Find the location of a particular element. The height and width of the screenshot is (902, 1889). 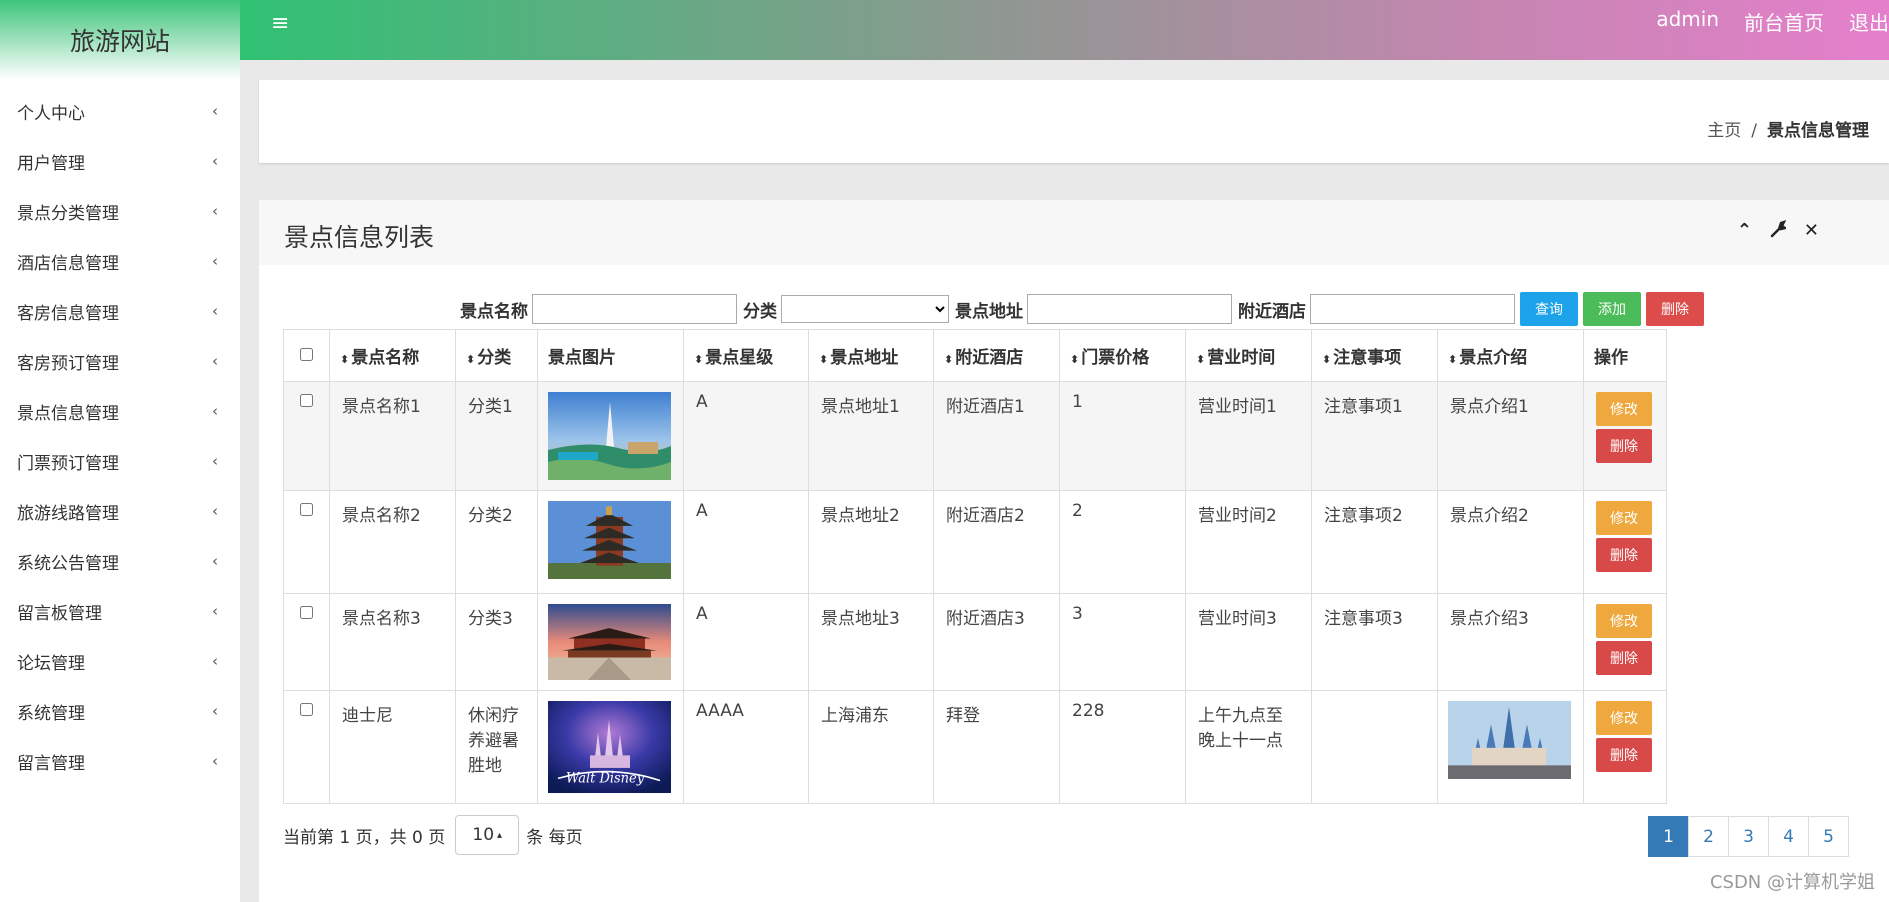

col-header-price: ⬍ 门票价格 is located at coordinates (1122, 355).